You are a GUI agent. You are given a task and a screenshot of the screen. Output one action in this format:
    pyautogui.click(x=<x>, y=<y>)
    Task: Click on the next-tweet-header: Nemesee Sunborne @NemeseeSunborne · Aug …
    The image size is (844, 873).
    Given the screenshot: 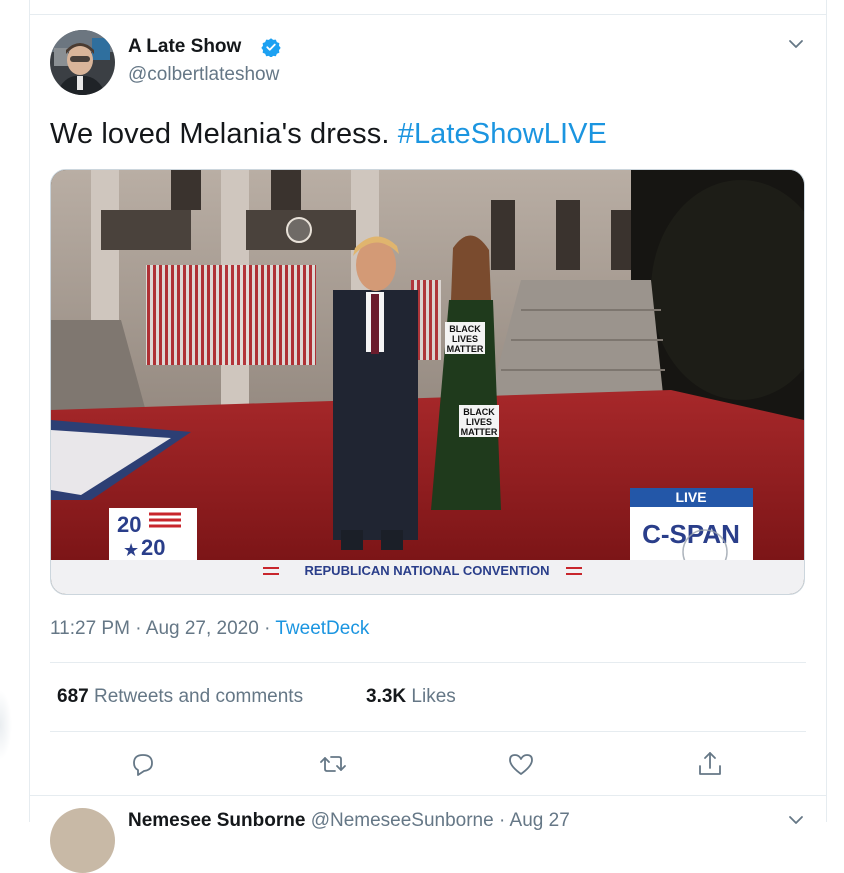 What is the action you would take?
    pyautogui.click(x=349, y=821)
    